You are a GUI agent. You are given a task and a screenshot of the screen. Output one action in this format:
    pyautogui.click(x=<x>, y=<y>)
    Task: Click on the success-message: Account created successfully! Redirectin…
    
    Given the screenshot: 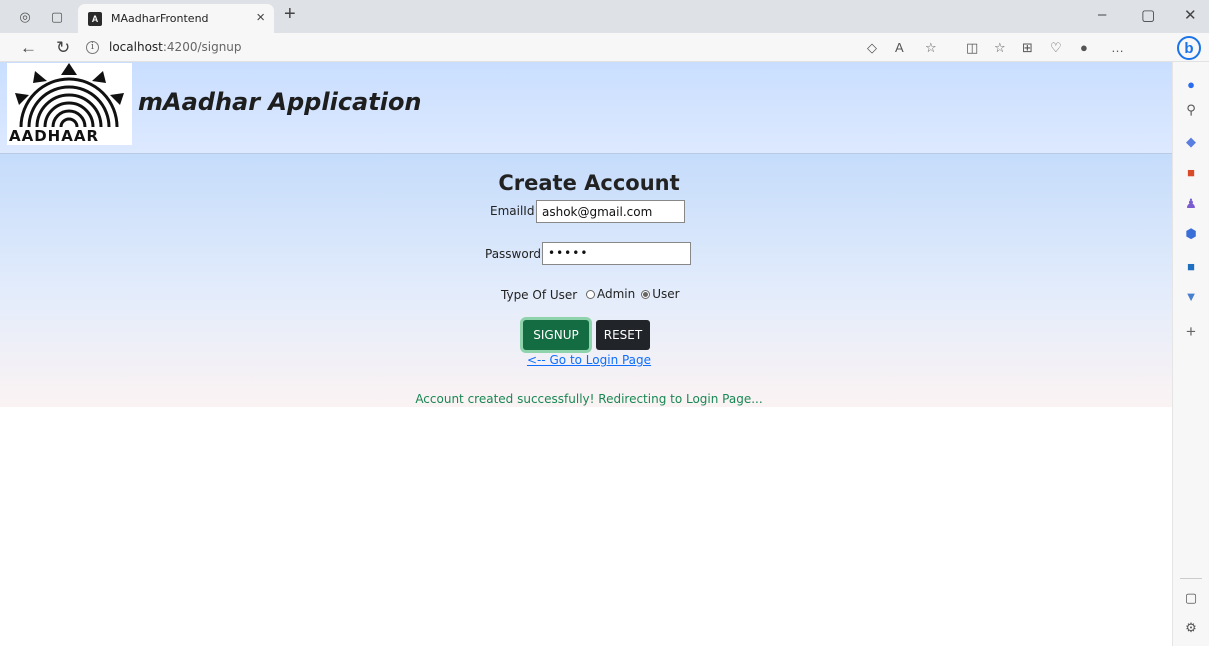 What is the action you would take?
    pyautogui.click(x=589, y=399)
    